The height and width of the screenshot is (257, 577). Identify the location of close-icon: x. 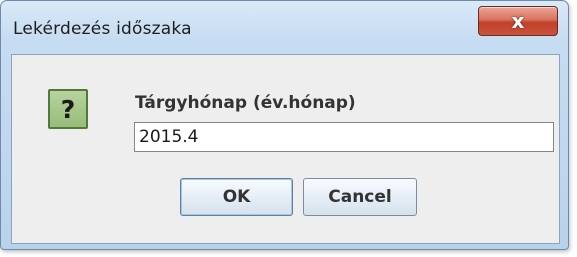
(518, 21).